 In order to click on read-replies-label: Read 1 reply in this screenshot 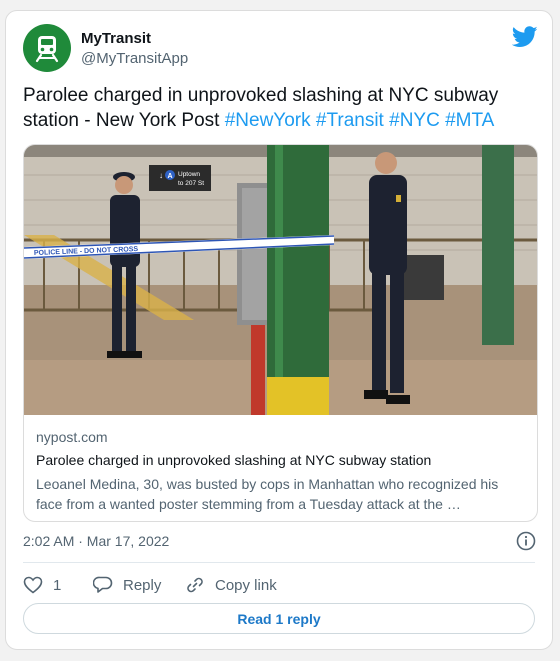, I will do `click(279, 618)`.